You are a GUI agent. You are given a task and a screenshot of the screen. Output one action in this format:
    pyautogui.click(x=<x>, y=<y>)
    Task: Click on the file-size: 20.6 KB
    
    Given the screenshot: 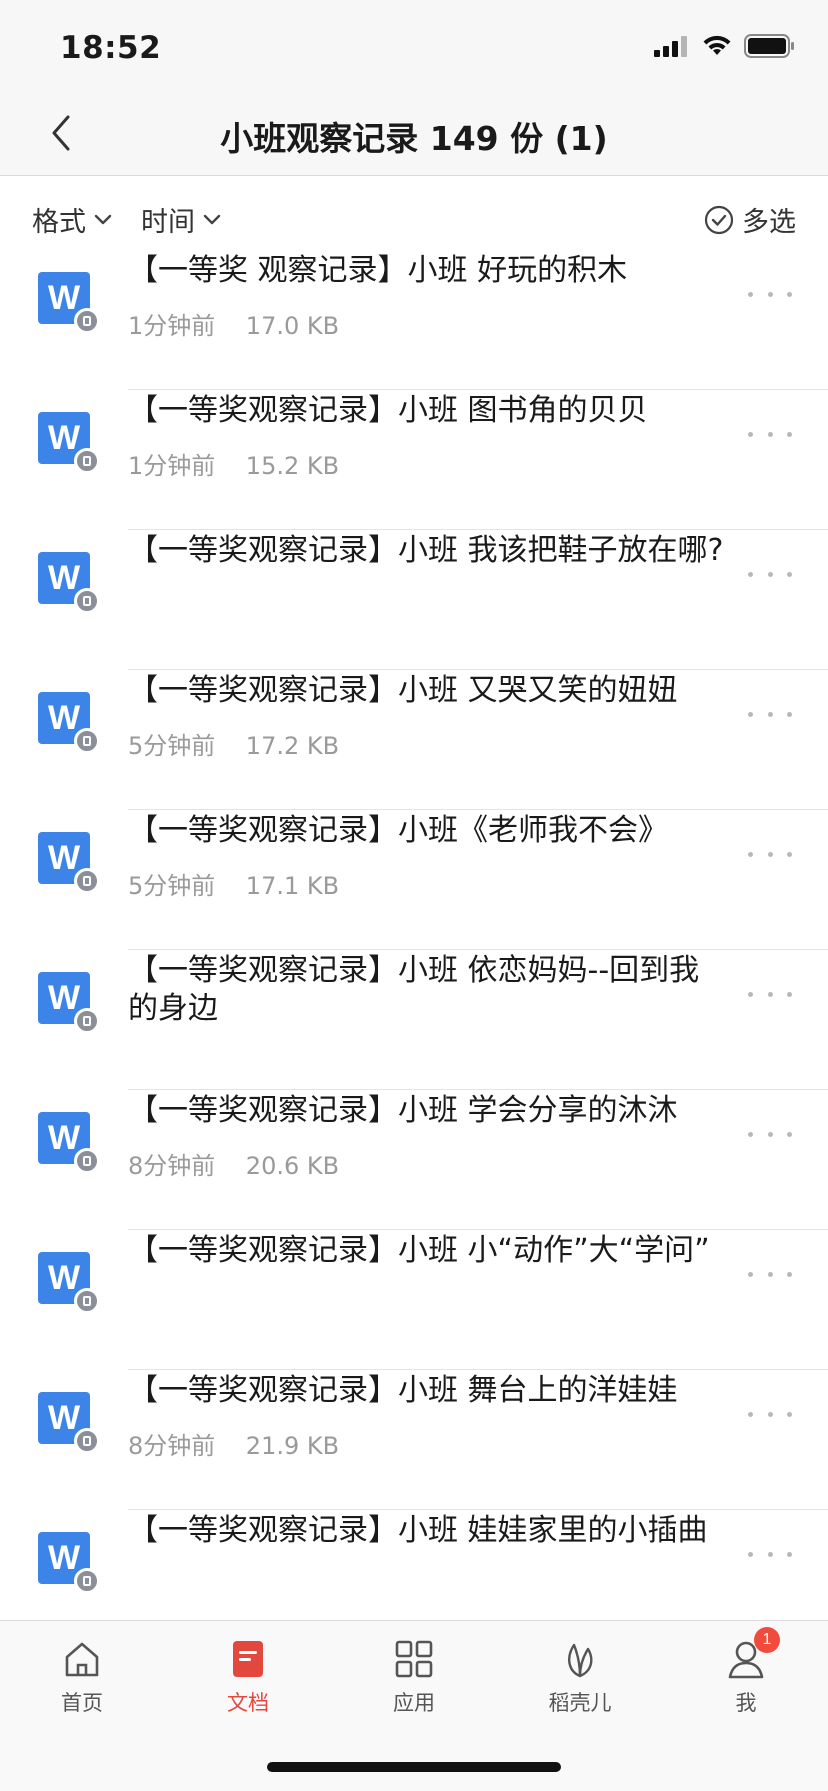 What is the action you would take?
    pyautogui.click(x=292, y=1166)
    